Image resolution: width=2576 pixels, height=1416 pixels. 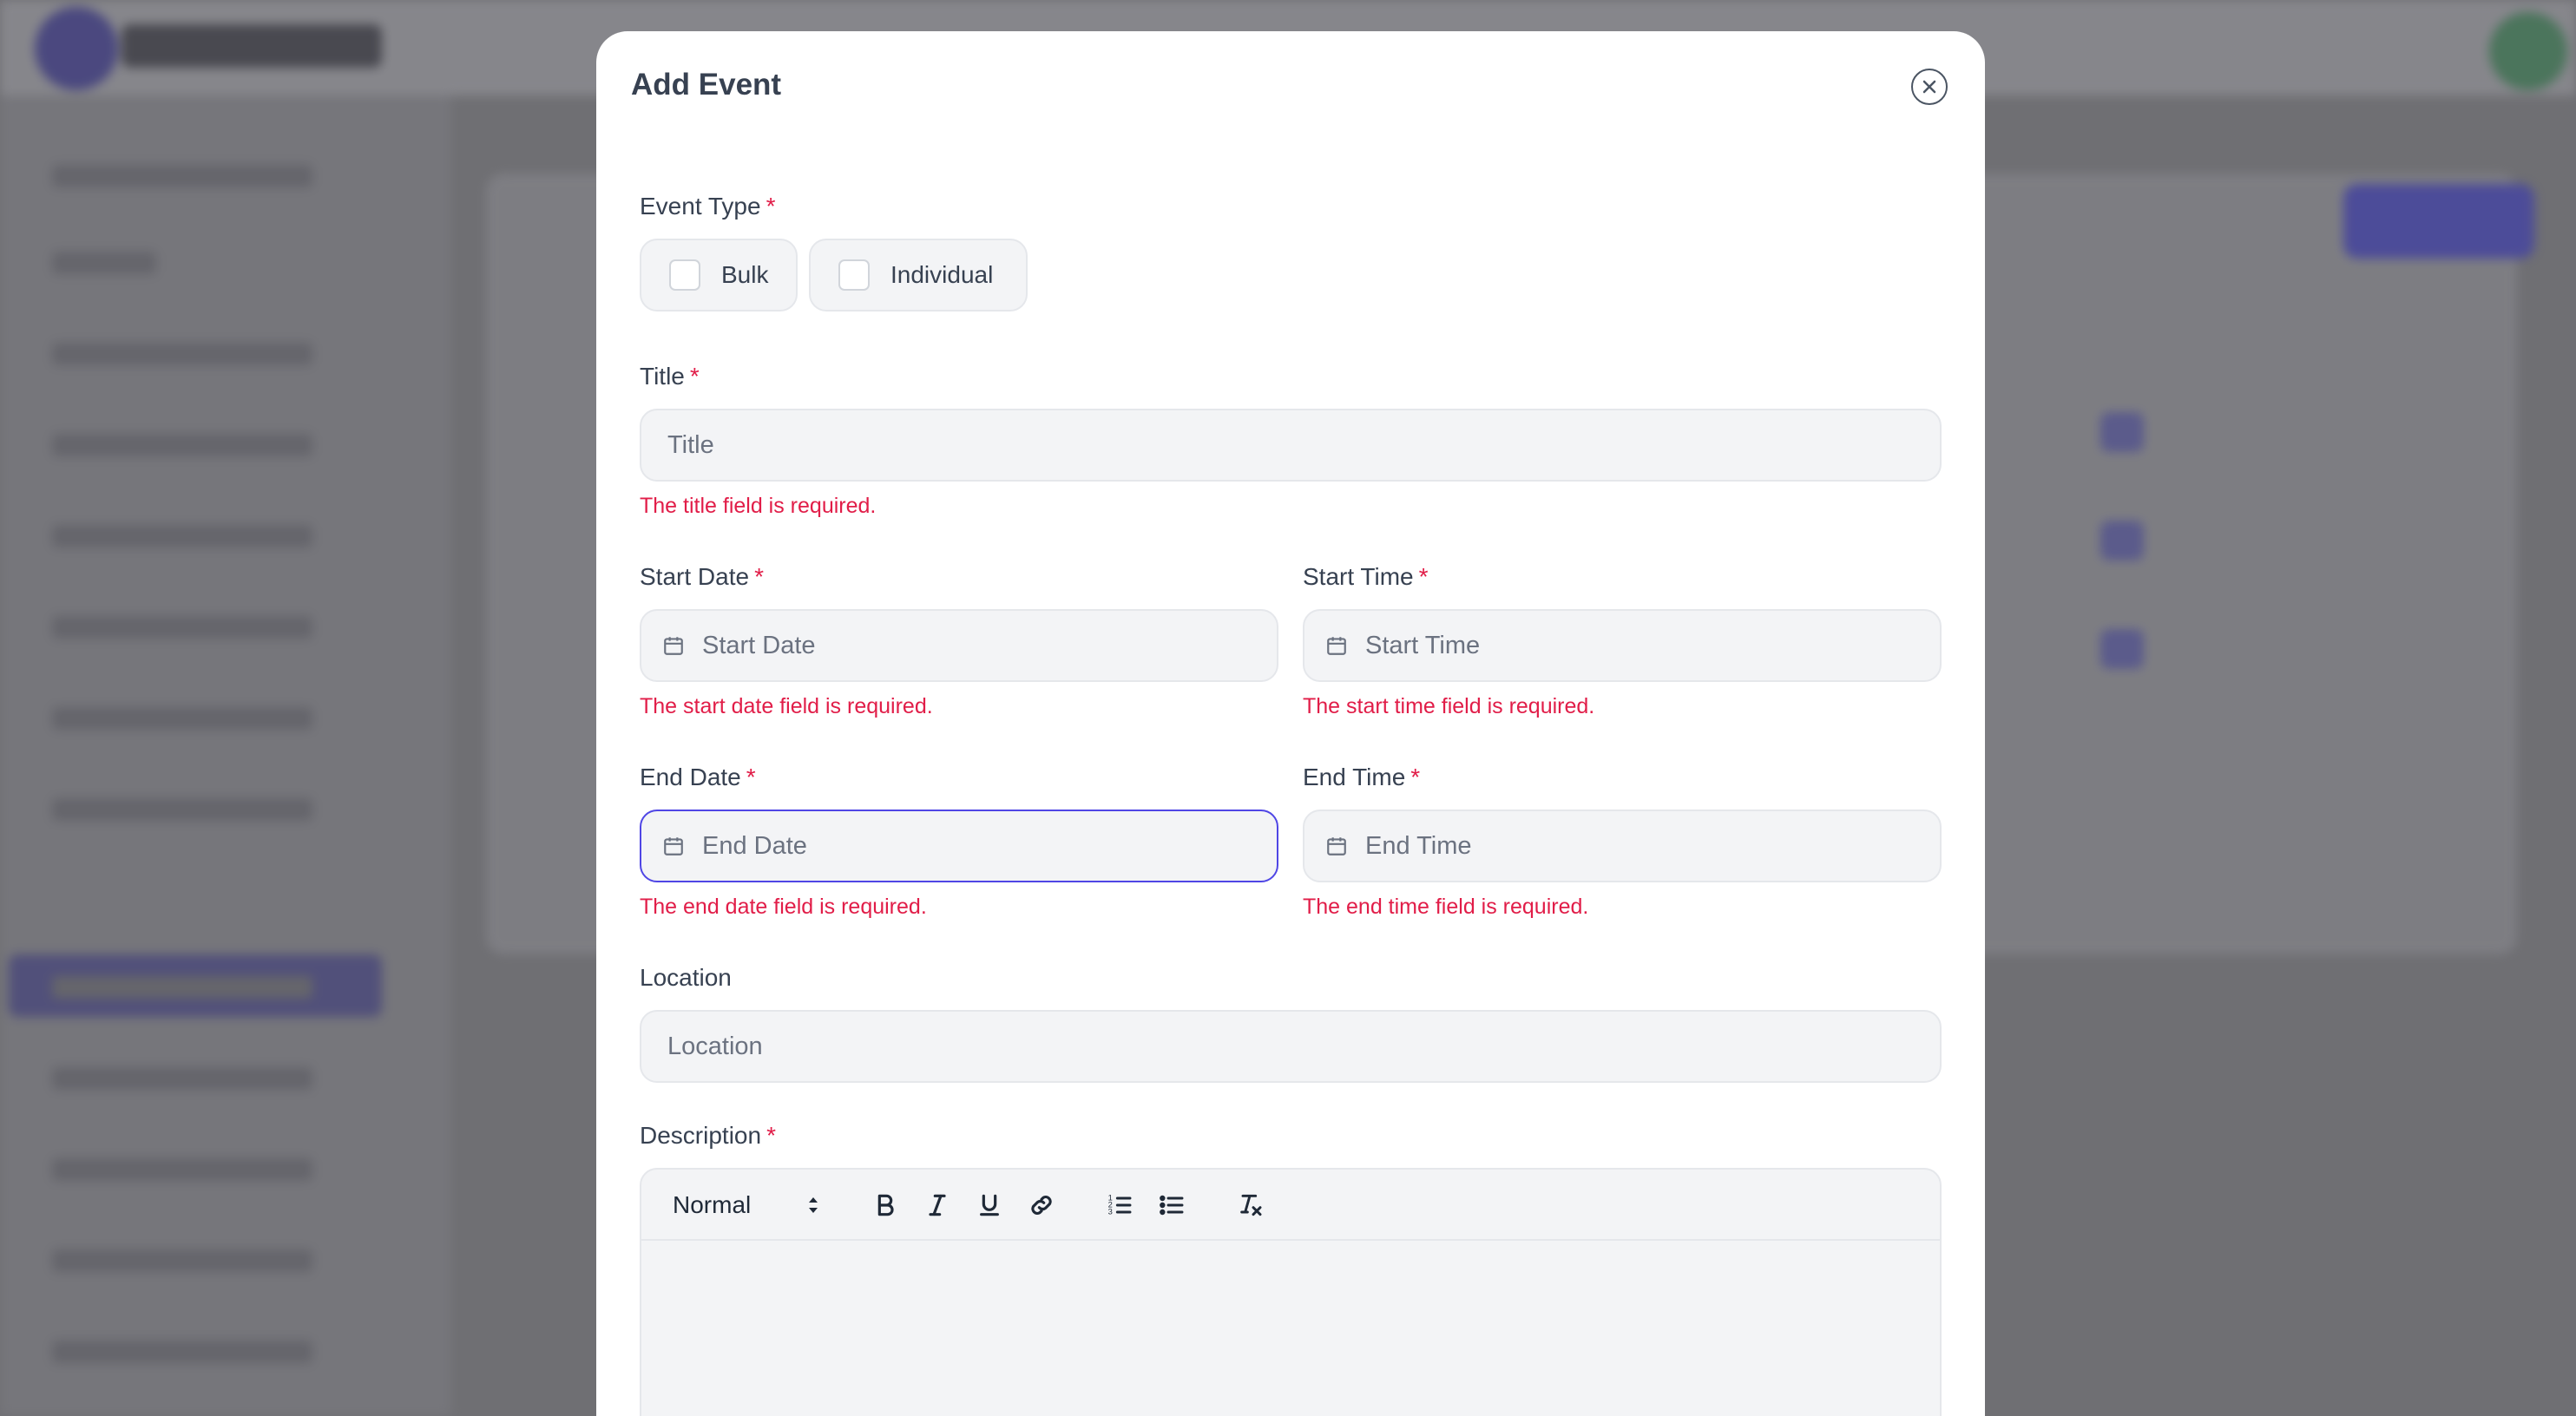 What do you see at coordinates (2439, 221) in the screenshot?
I see `bg-primary-button` at bounding box center [2439, 221].